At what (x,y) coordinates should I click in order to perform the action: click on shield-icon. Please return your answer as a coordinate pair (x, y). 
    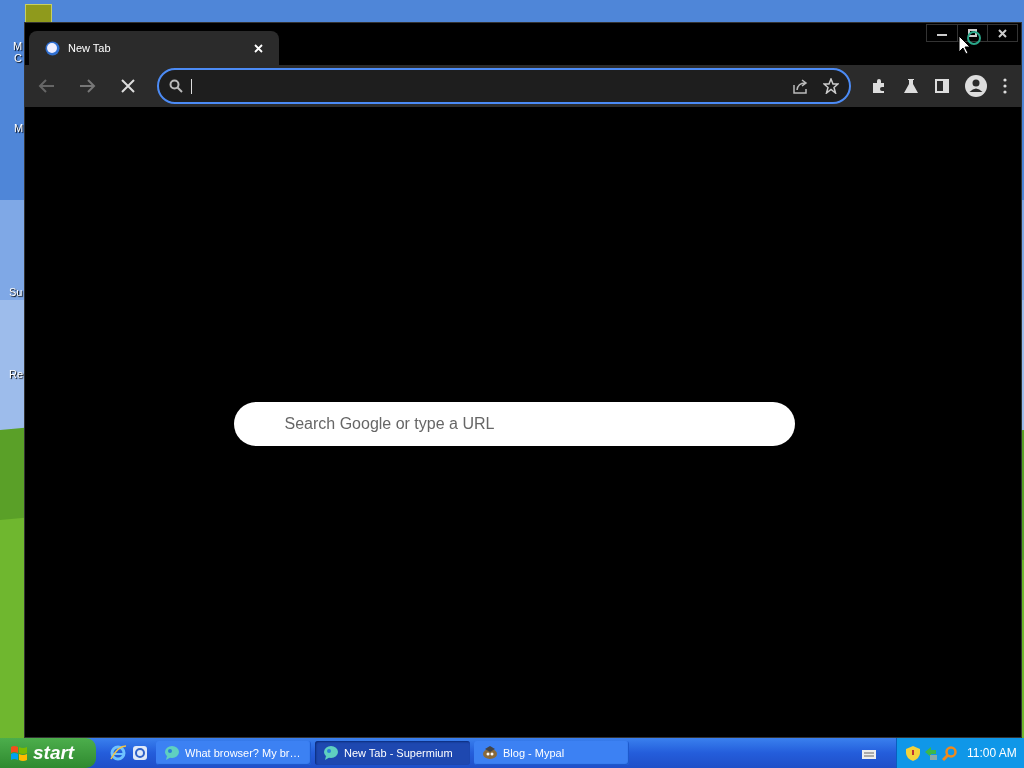
    Looking at the image, I should click on (913, 753).